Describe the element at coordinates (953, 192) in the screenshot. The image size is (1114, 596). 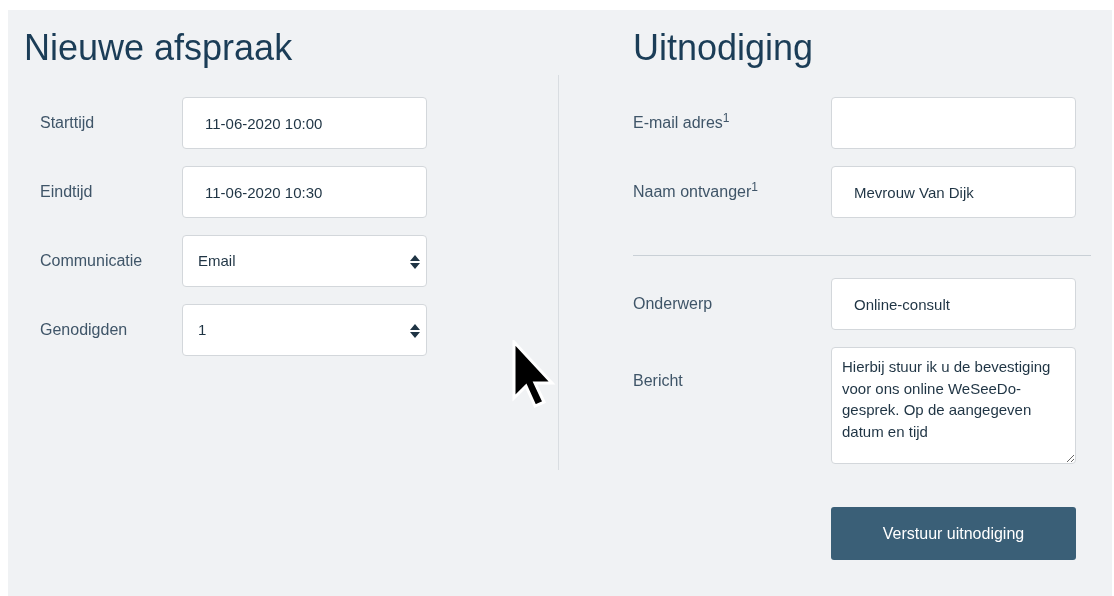
I see `input-field: Mevrouw Van Dijk` at that location.